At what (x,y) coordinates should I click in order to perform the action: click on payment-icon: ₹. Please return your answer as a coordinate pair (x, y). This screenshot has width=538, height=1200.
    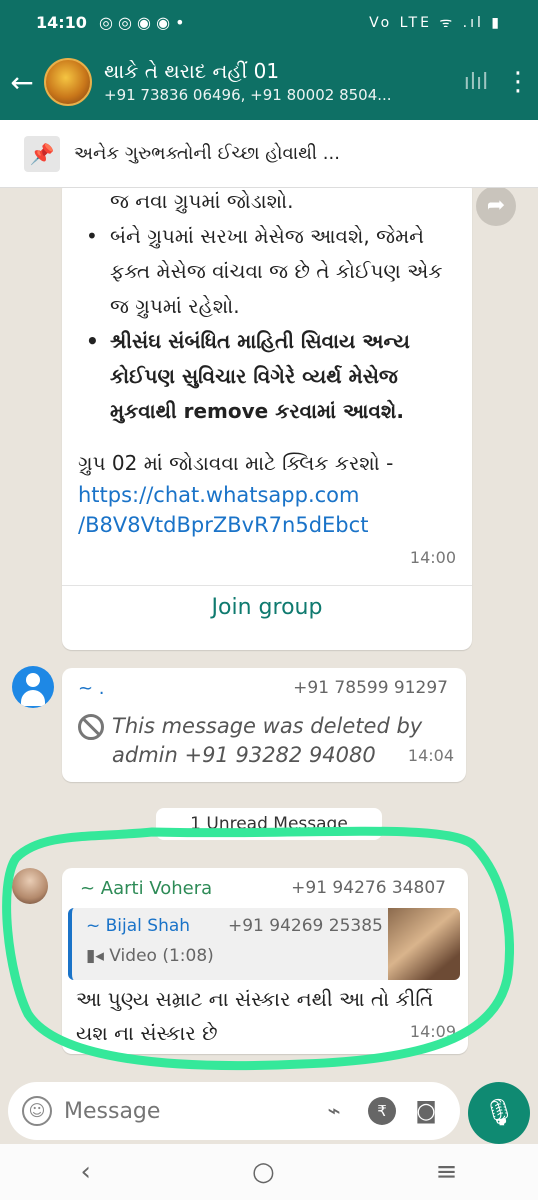
    Looking at the image, I should click on (382, 1111).